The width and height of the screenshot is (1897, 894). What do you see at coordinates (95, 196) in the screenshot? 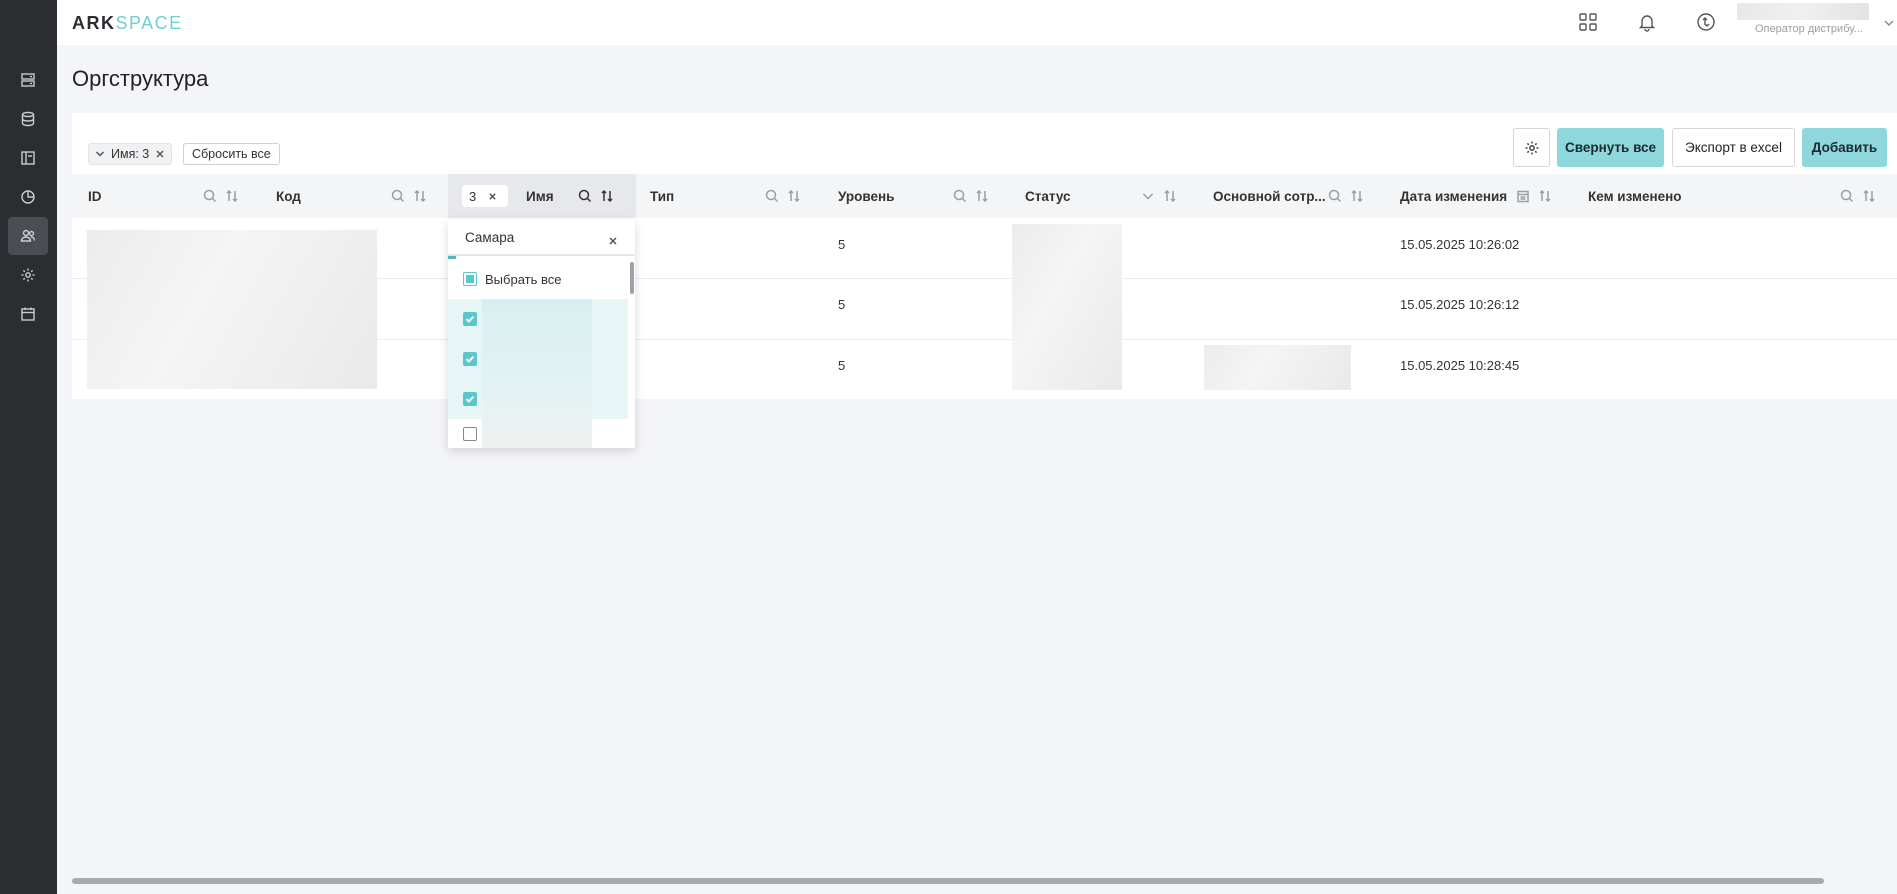
I see `column-header-id: ID` at bounding box center [95, 196].